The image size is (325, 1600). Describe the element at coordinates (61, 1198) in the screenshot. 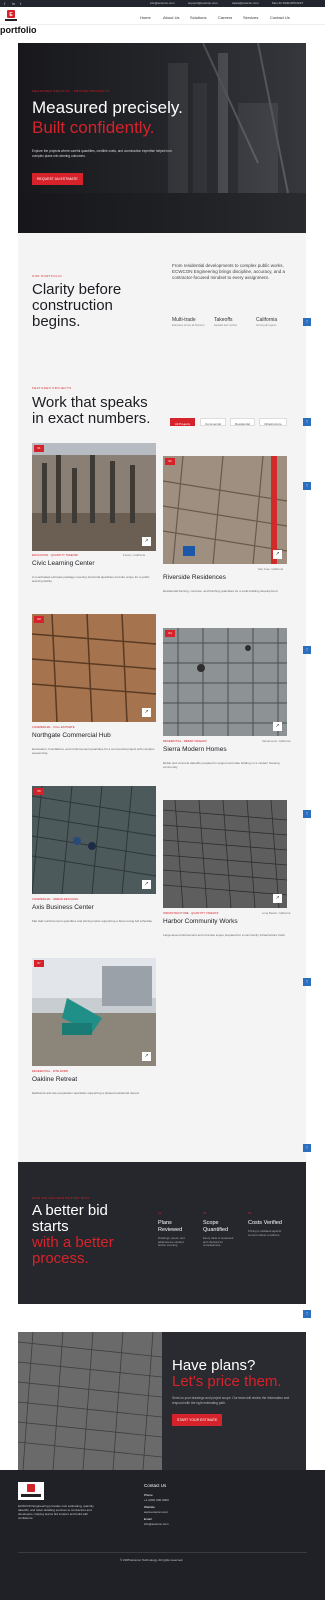

I see `process-eyebrow: How we deliver better bids` at that location.